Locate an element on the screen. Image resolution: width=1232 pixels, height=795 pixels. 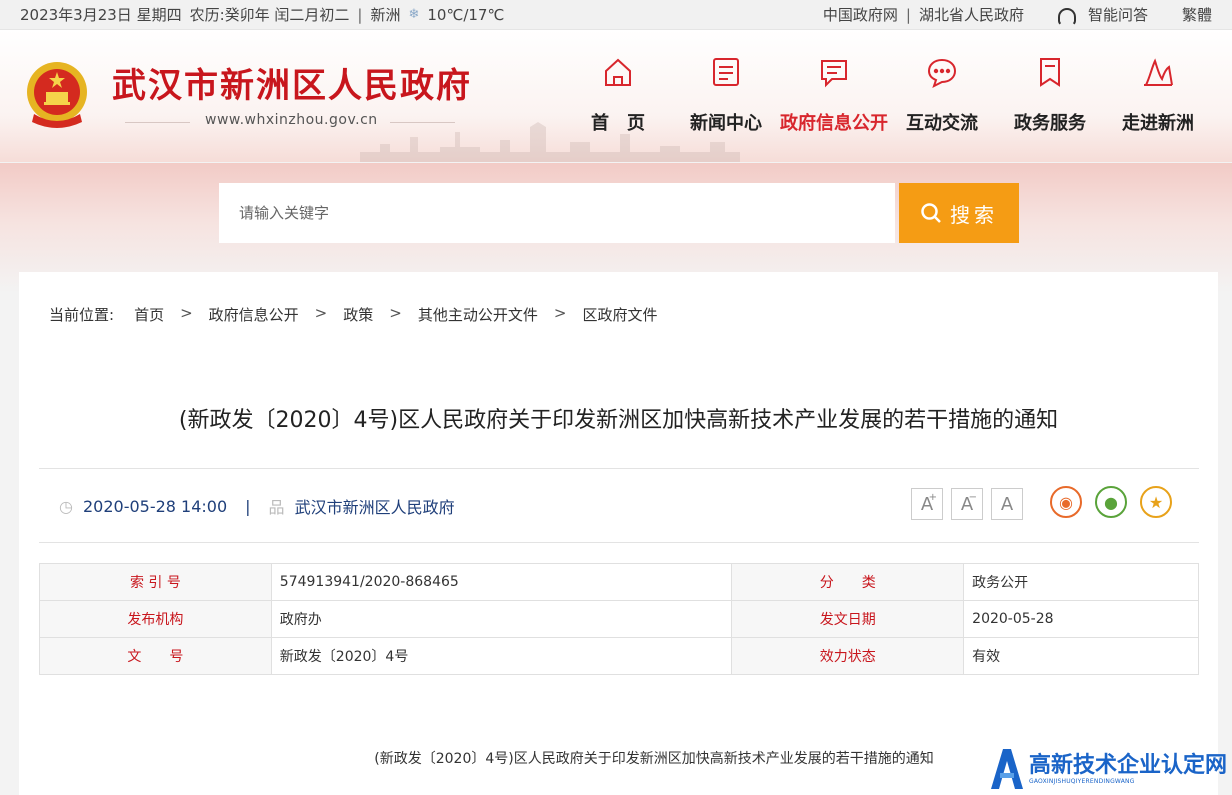
table-row: 索 引 号 574913941/2020-868465 分 类 政务公开 is located at coordinates (619, 582).